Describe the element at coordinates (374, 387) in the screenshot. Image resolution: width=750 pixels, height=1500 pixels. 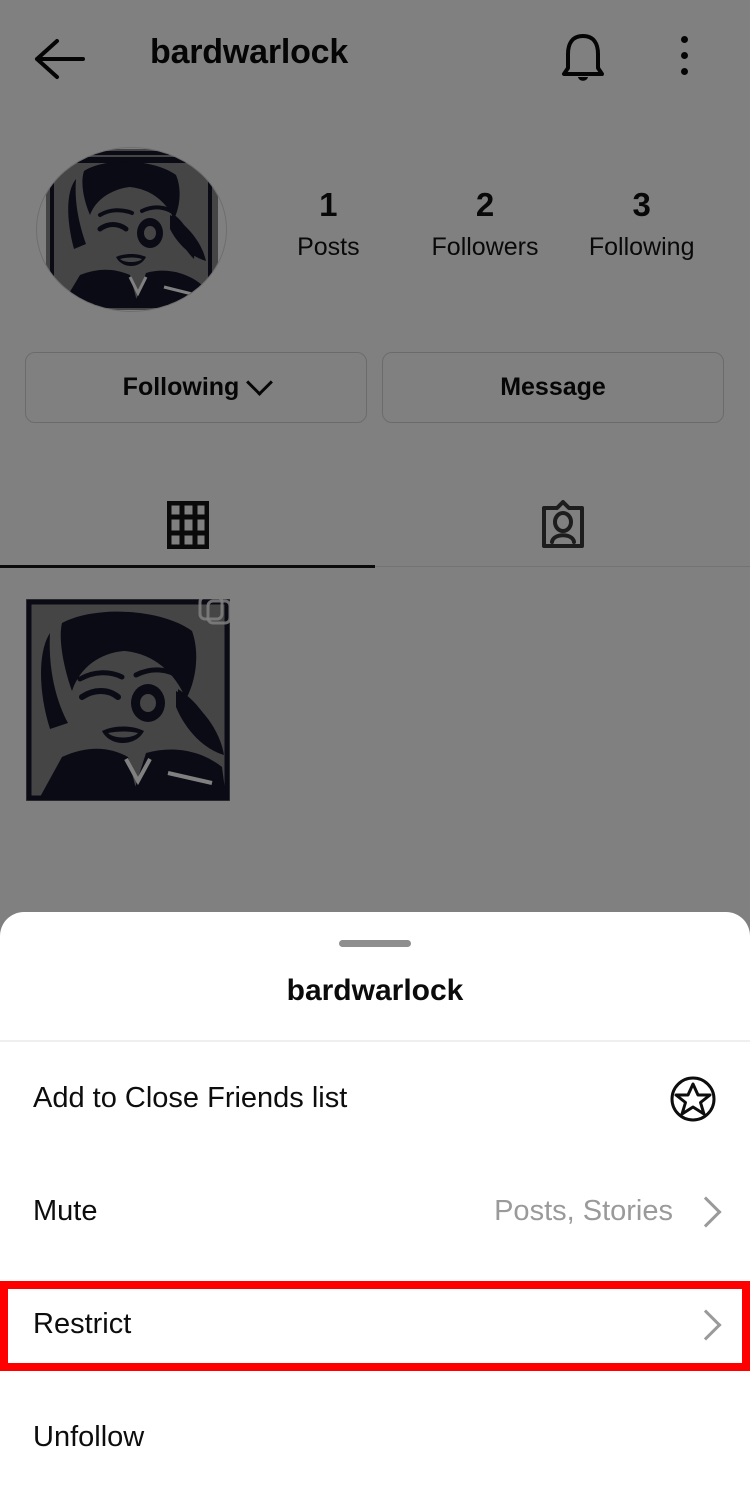
I see `profile-action-buttons: Following Message` at that location.